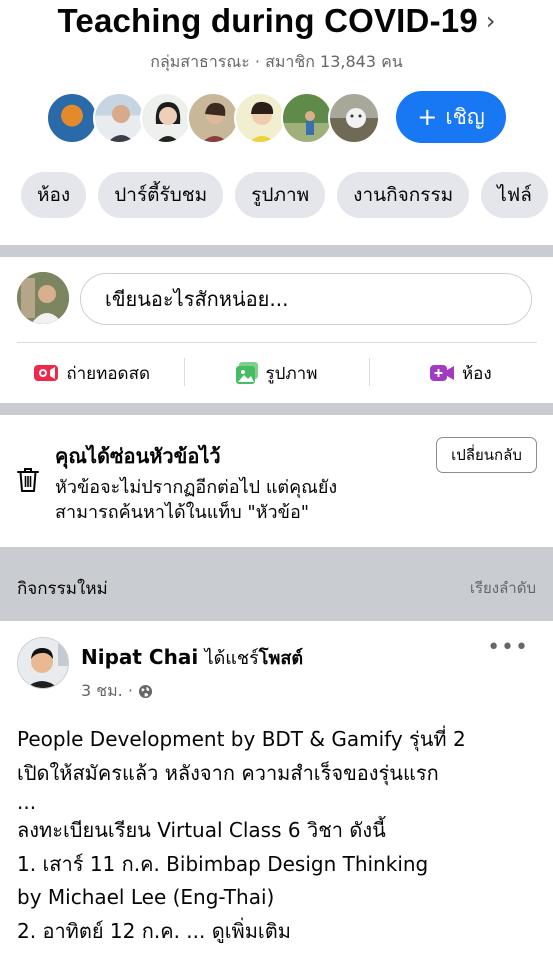 This screenshot has width=553, height=960. Describe the element at coordinates (503, 588) in the screenshot. I see `sort-button: เรียงลำดับ` at that location.